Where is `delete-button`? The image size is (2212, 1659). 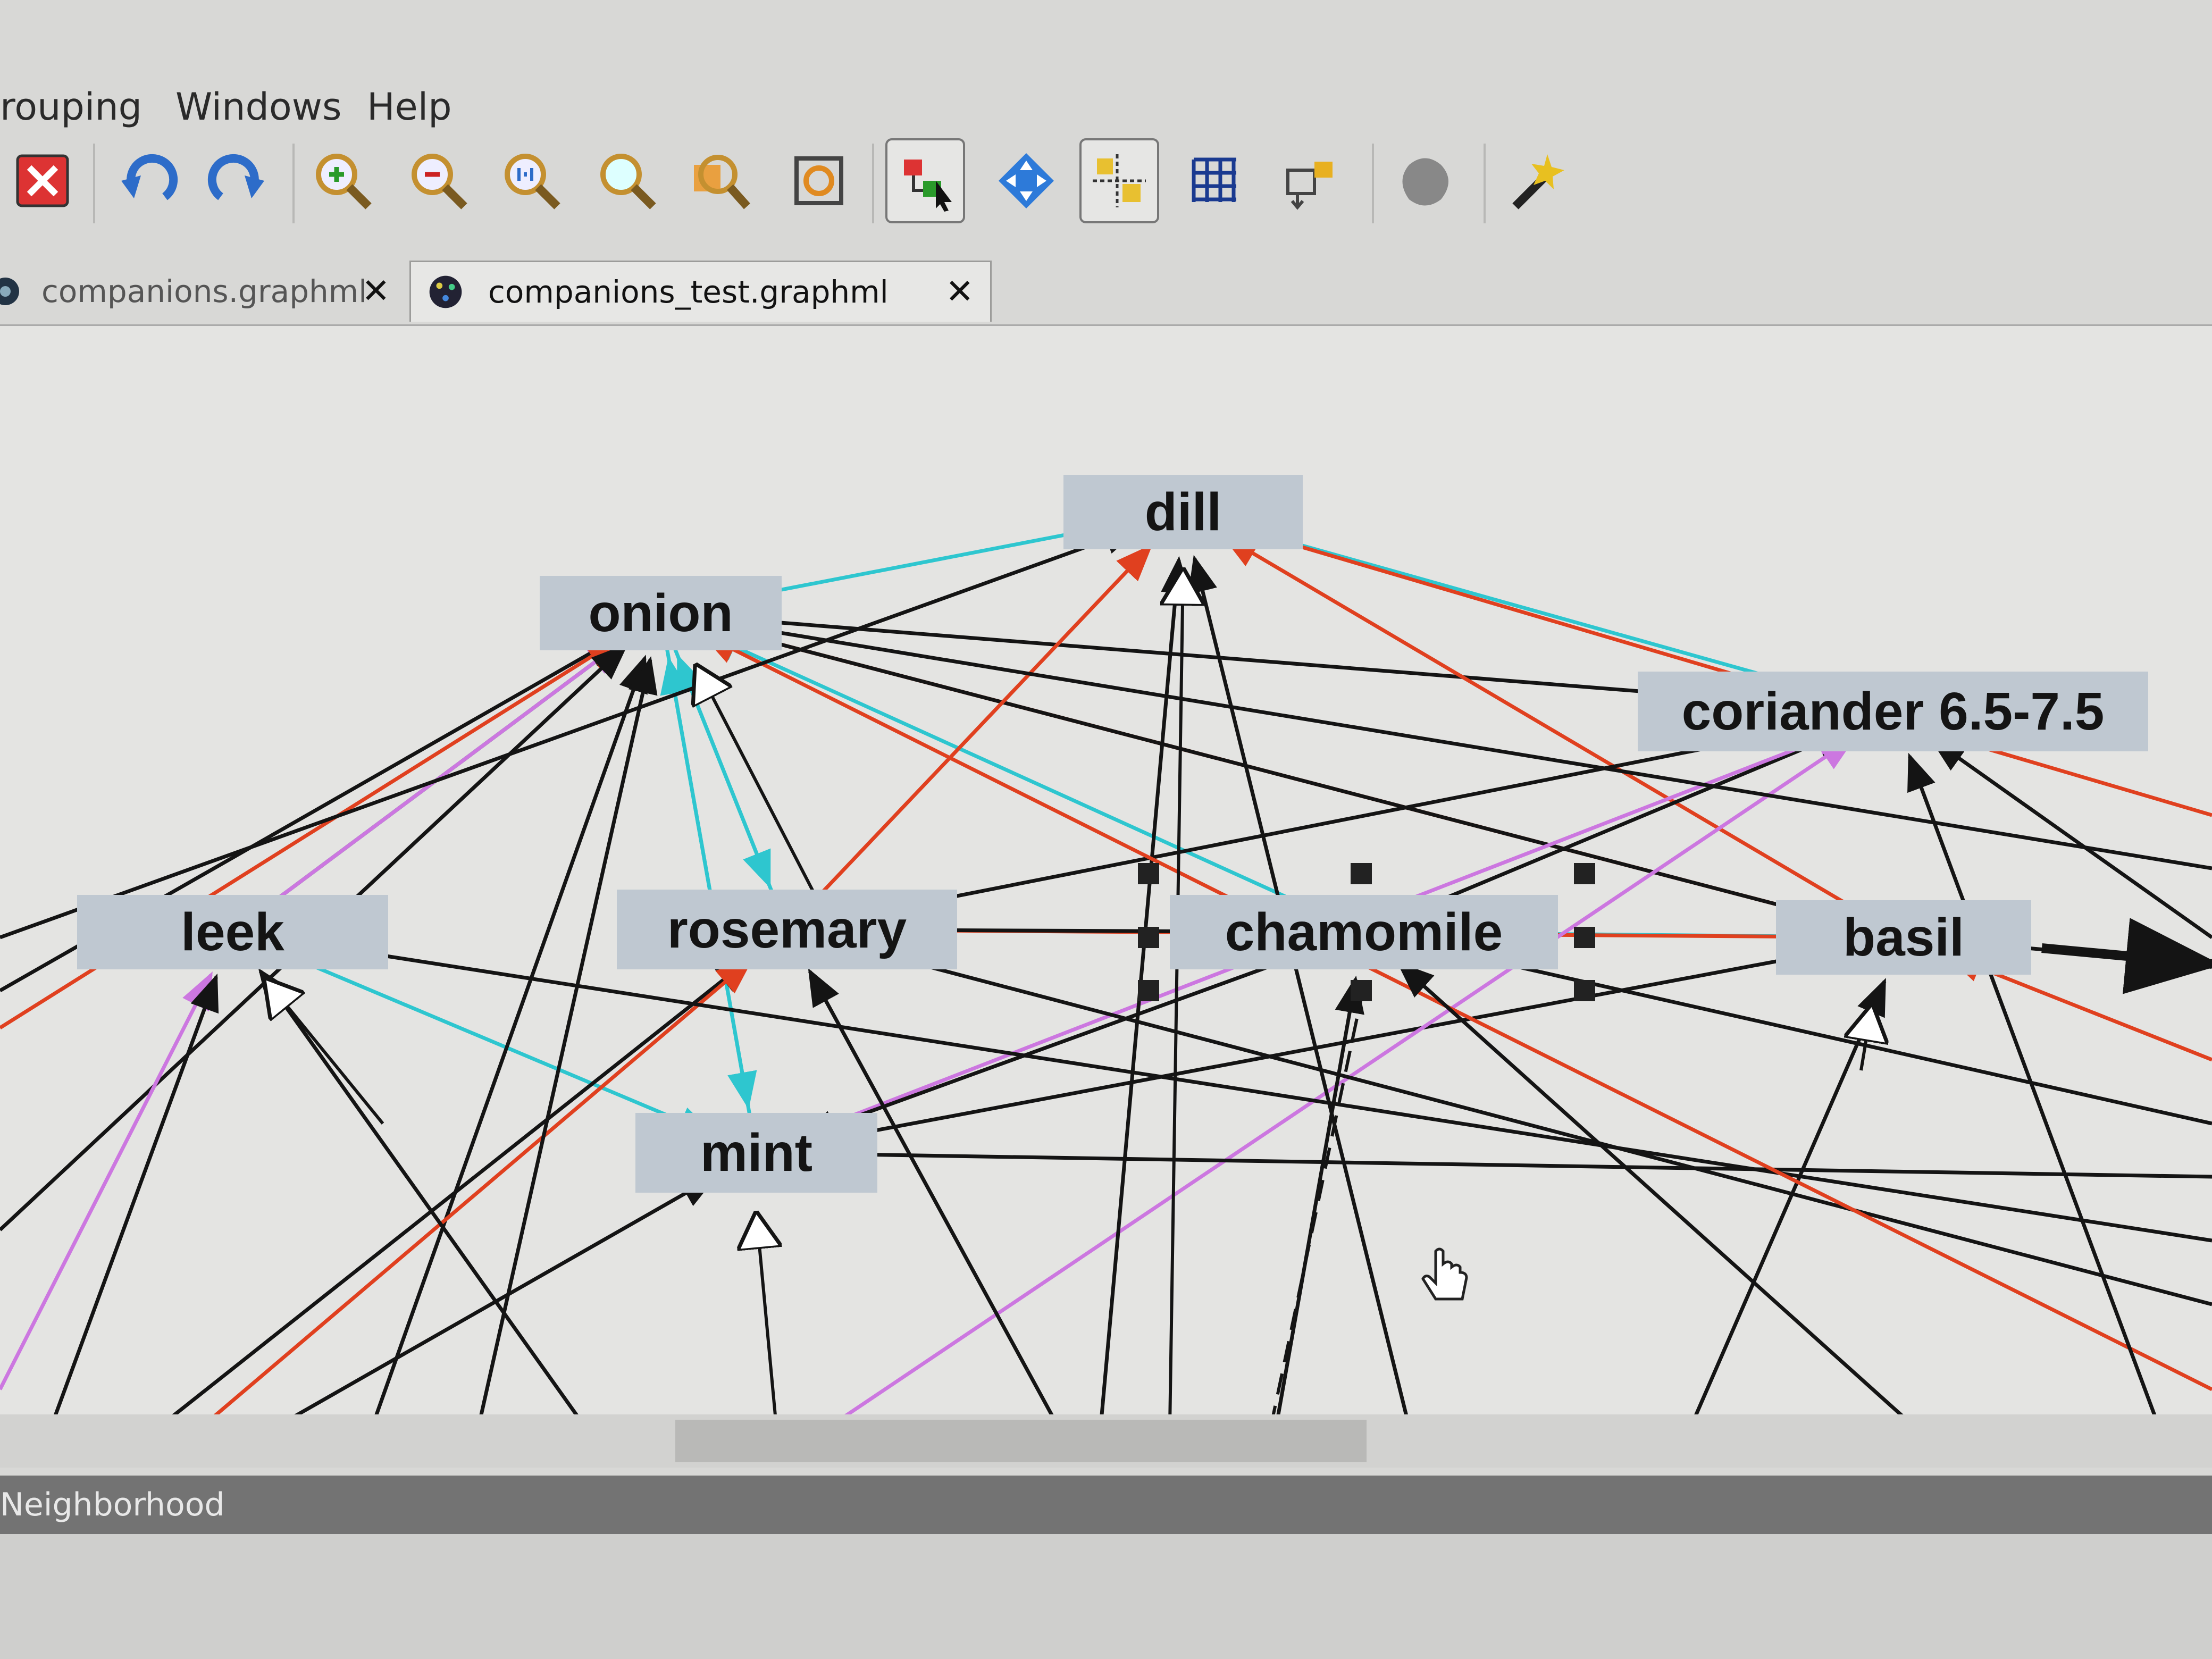
delete-button is located at coordinates (42, 180).